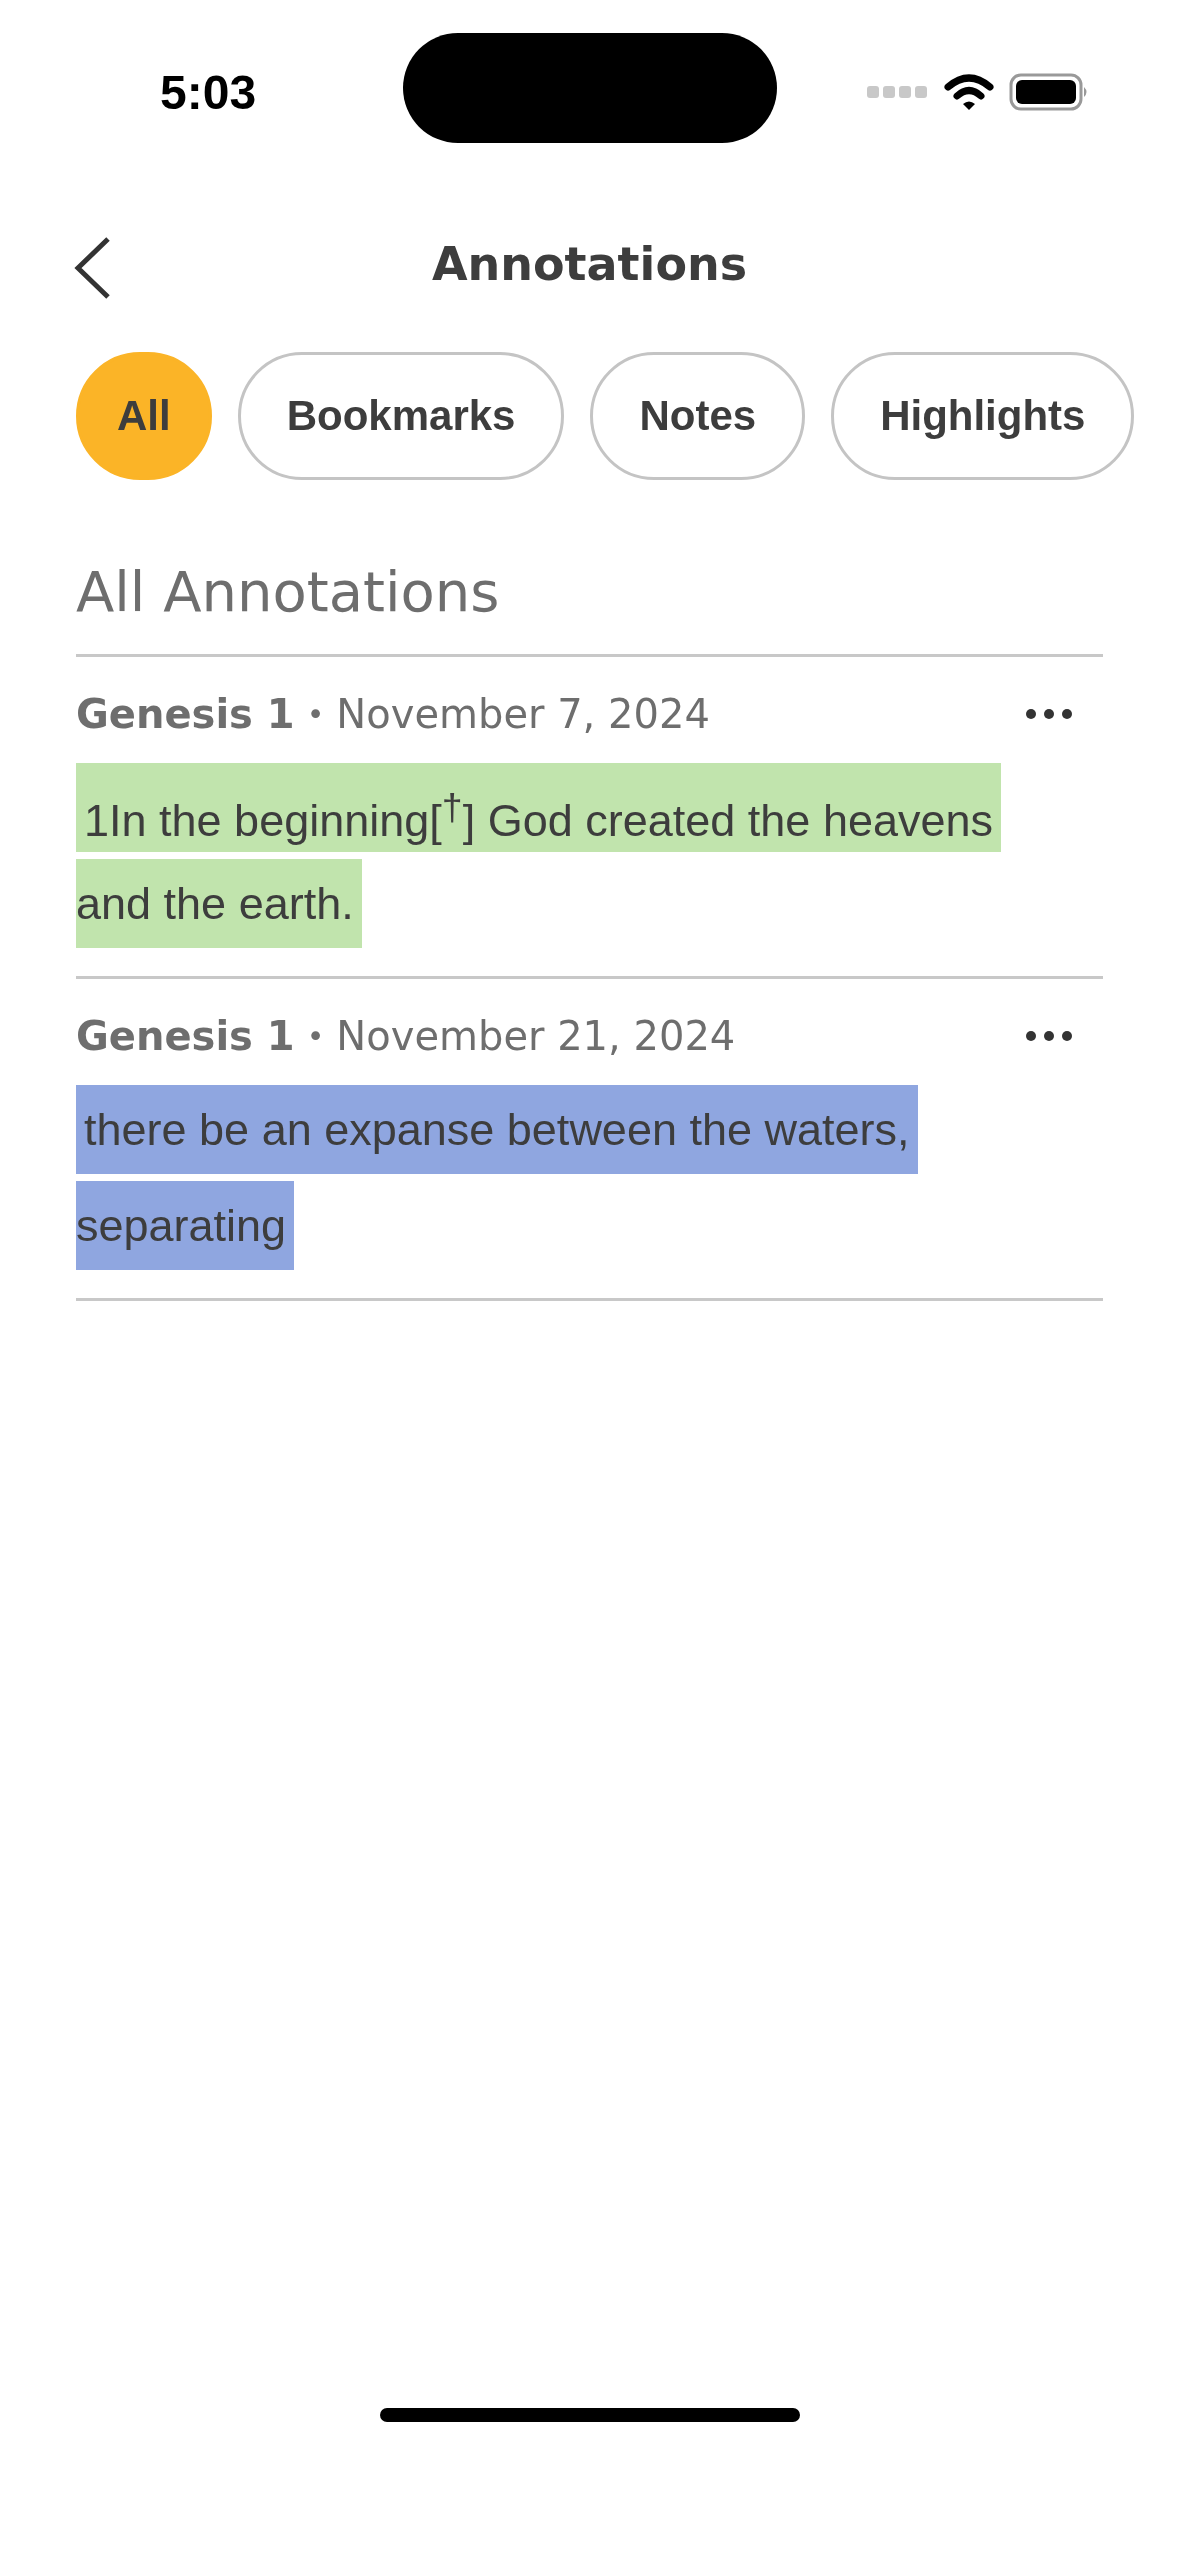 Image resolution: width=1179 pixels, height=2556 pixels. I want to click on highlighted-text: separating, so click(185, 1225).